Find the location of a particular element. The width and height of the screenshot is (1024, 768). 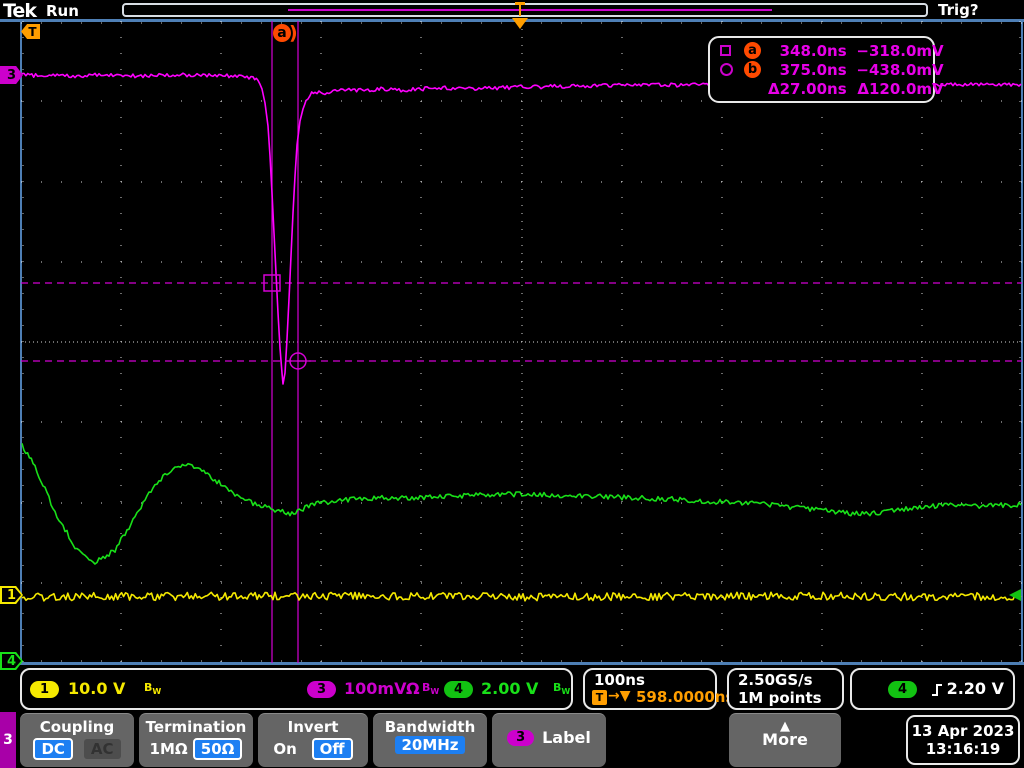

delay-arrow-icon: →▼ is located at coordinates (619, 696).